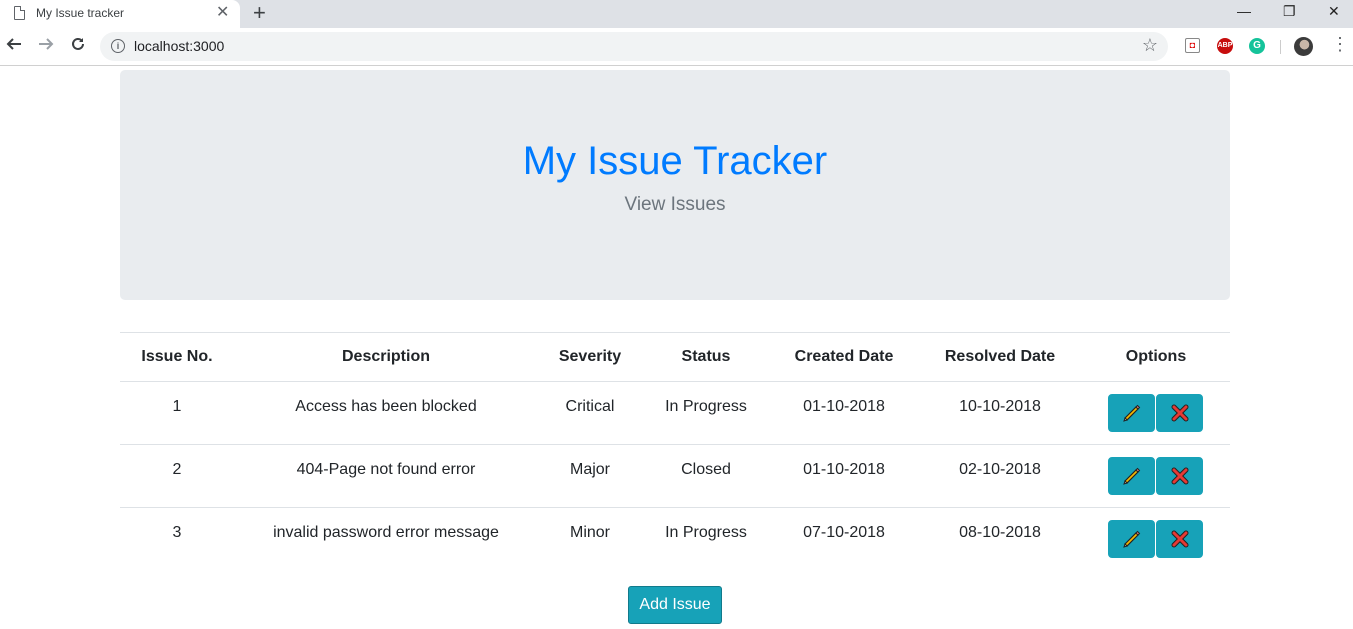  What do you see at coordinates (675, 204) in the screenshot?
I see `page-subtitle: View Issues` at bounding box center [675, 204].